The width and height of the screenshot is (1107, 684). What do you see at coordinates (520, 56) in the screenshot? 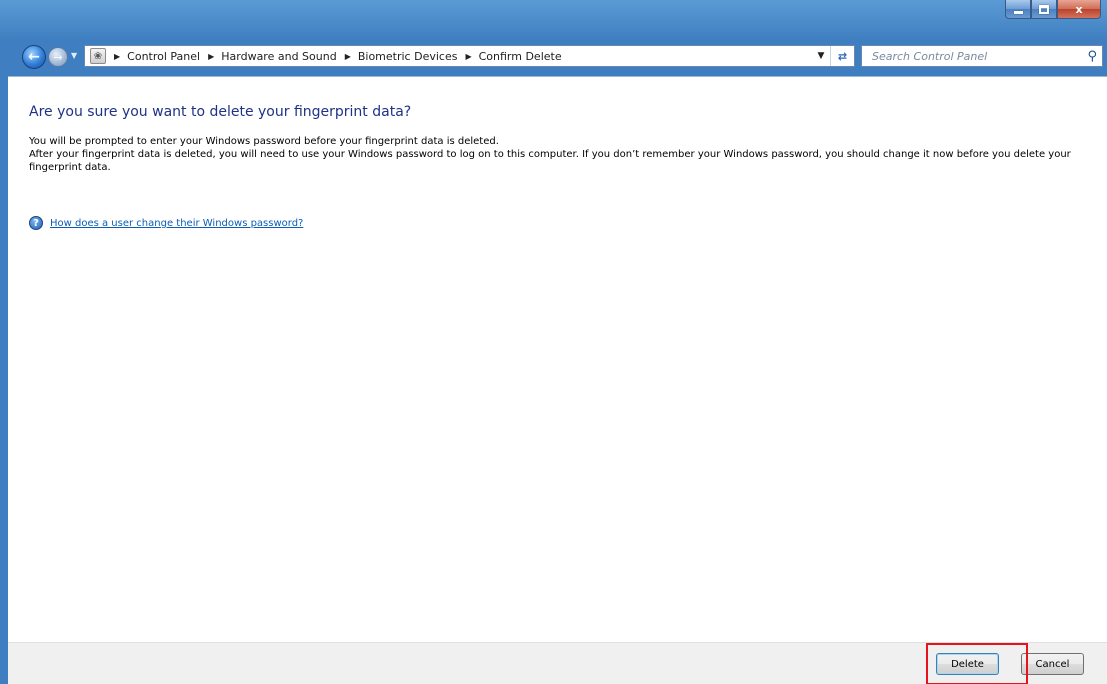
I see `breadcrumb-confirm-delete: Confirm Delete` at bounding box center [520, 56].